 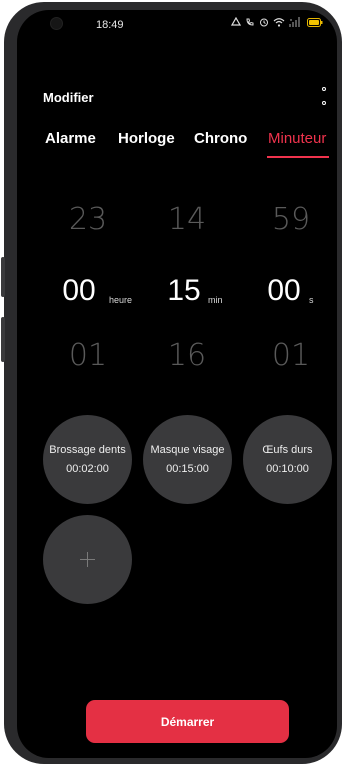 I want to click on tab-minuteur: Minuteur, so click(x=297, y=138).